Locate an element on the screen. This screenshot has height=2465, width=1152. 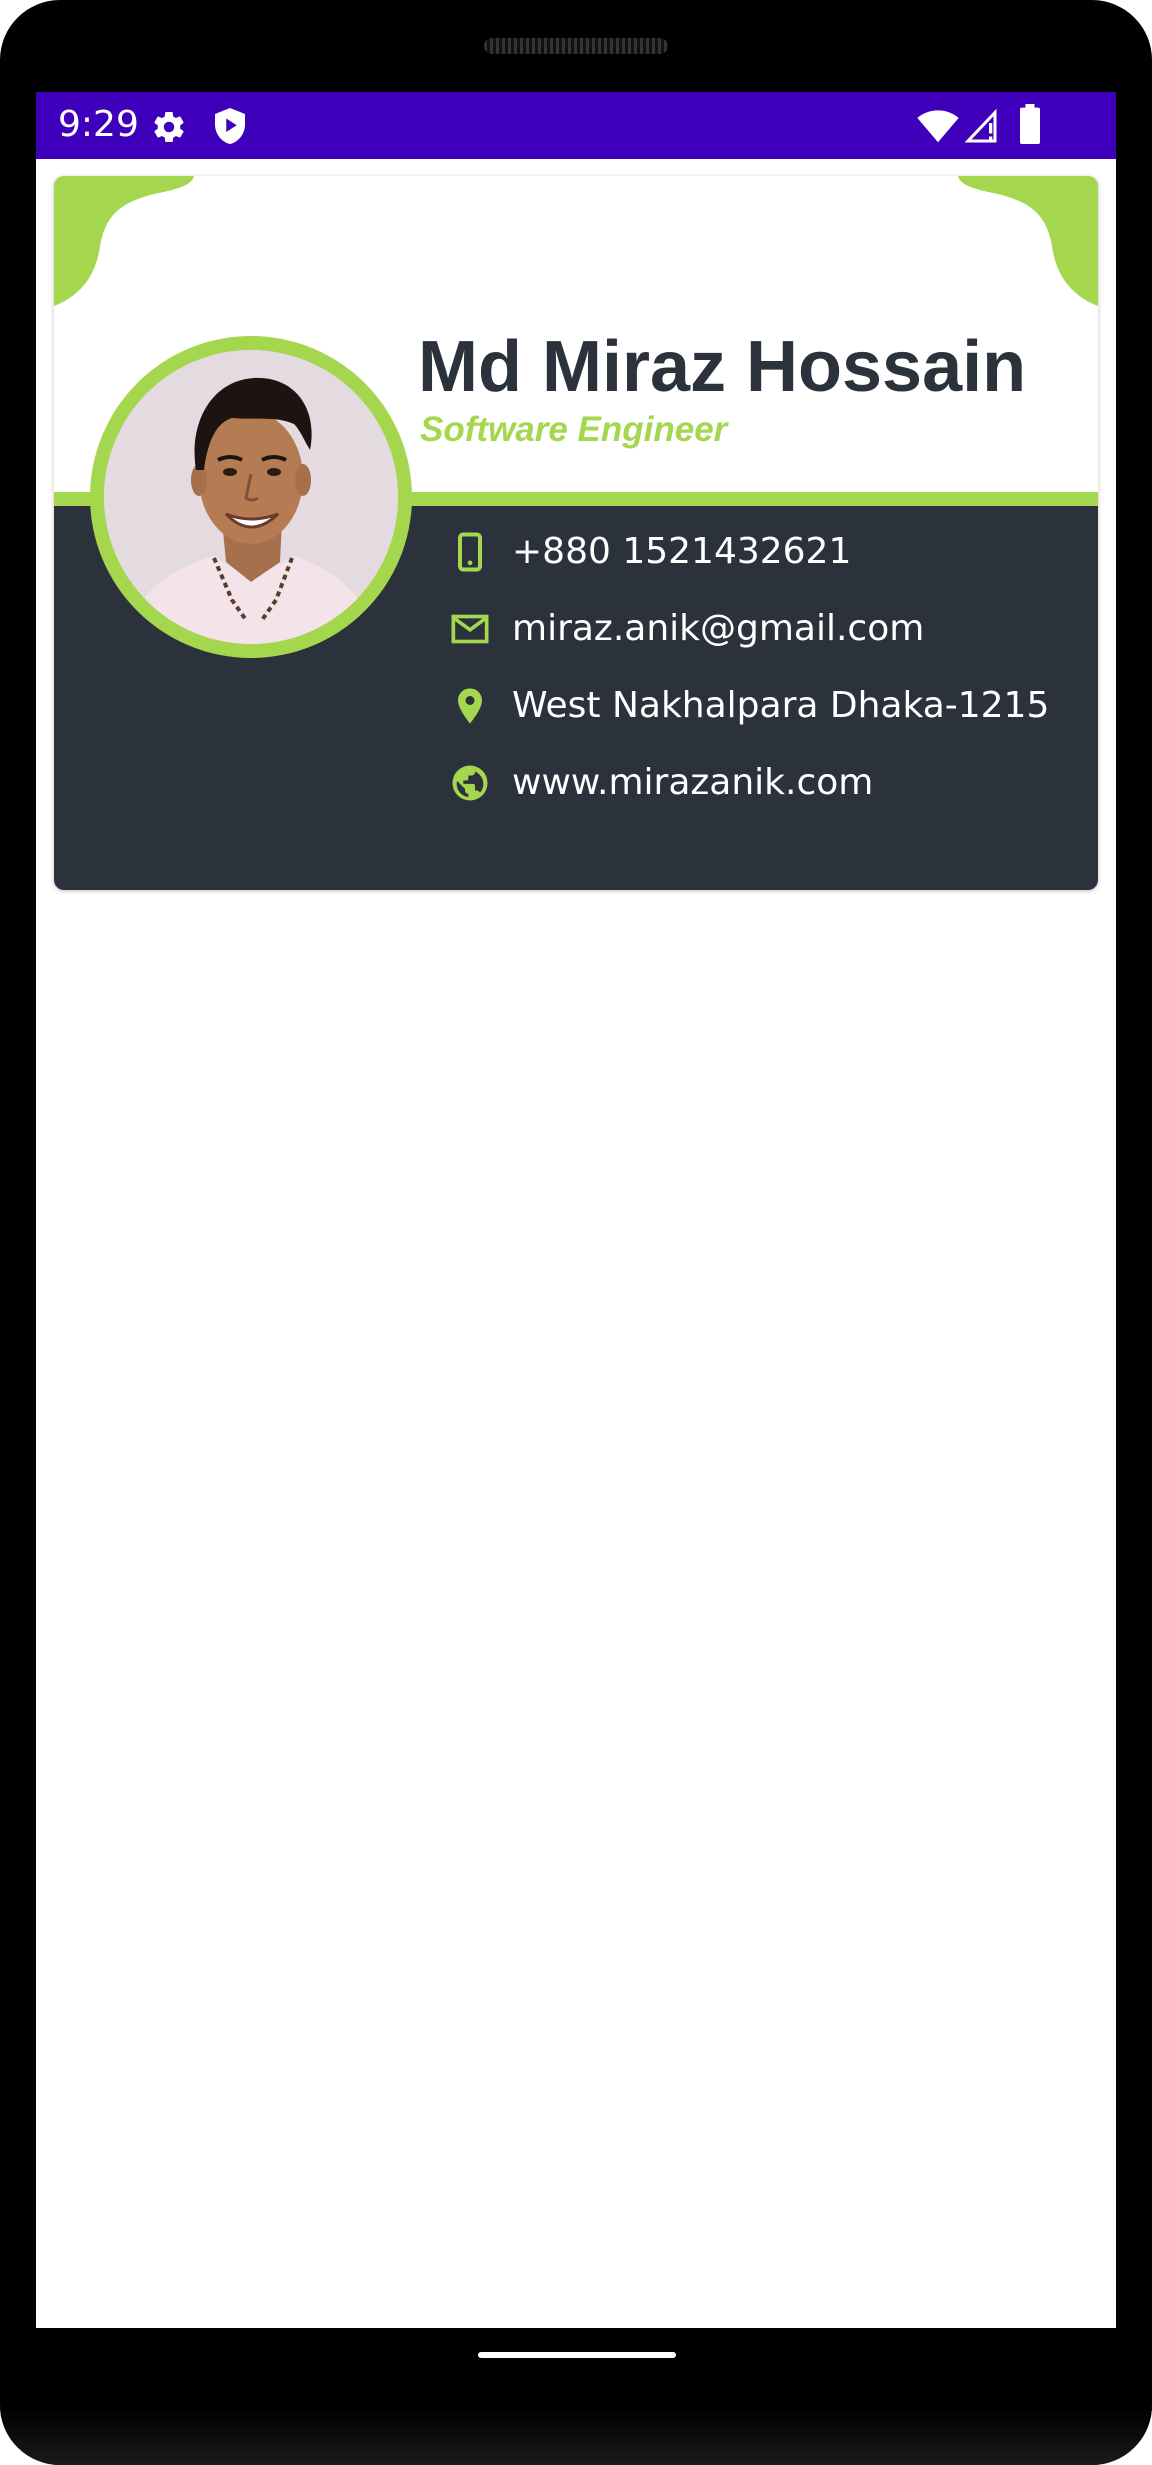
location-pin-icon is located at coordinates (470, 706).